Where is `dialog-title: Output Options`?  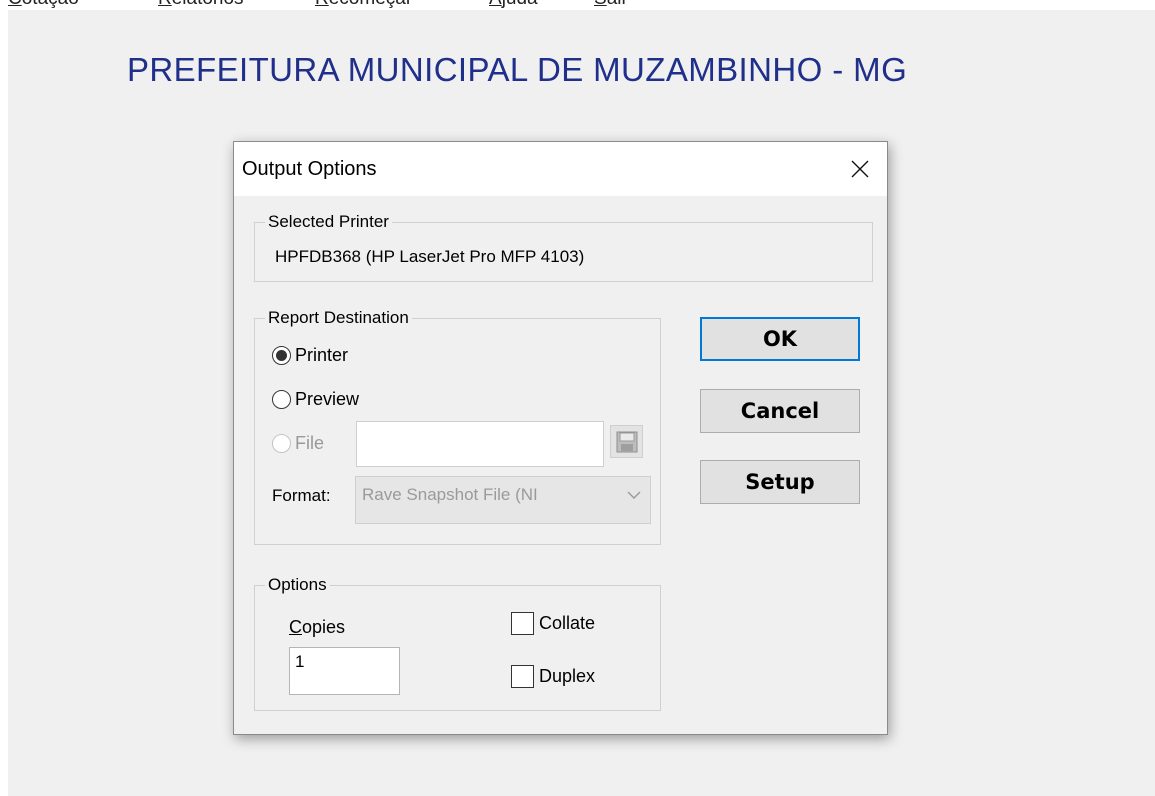
dialog-title: Output Options is located at coordinates (309, 169).